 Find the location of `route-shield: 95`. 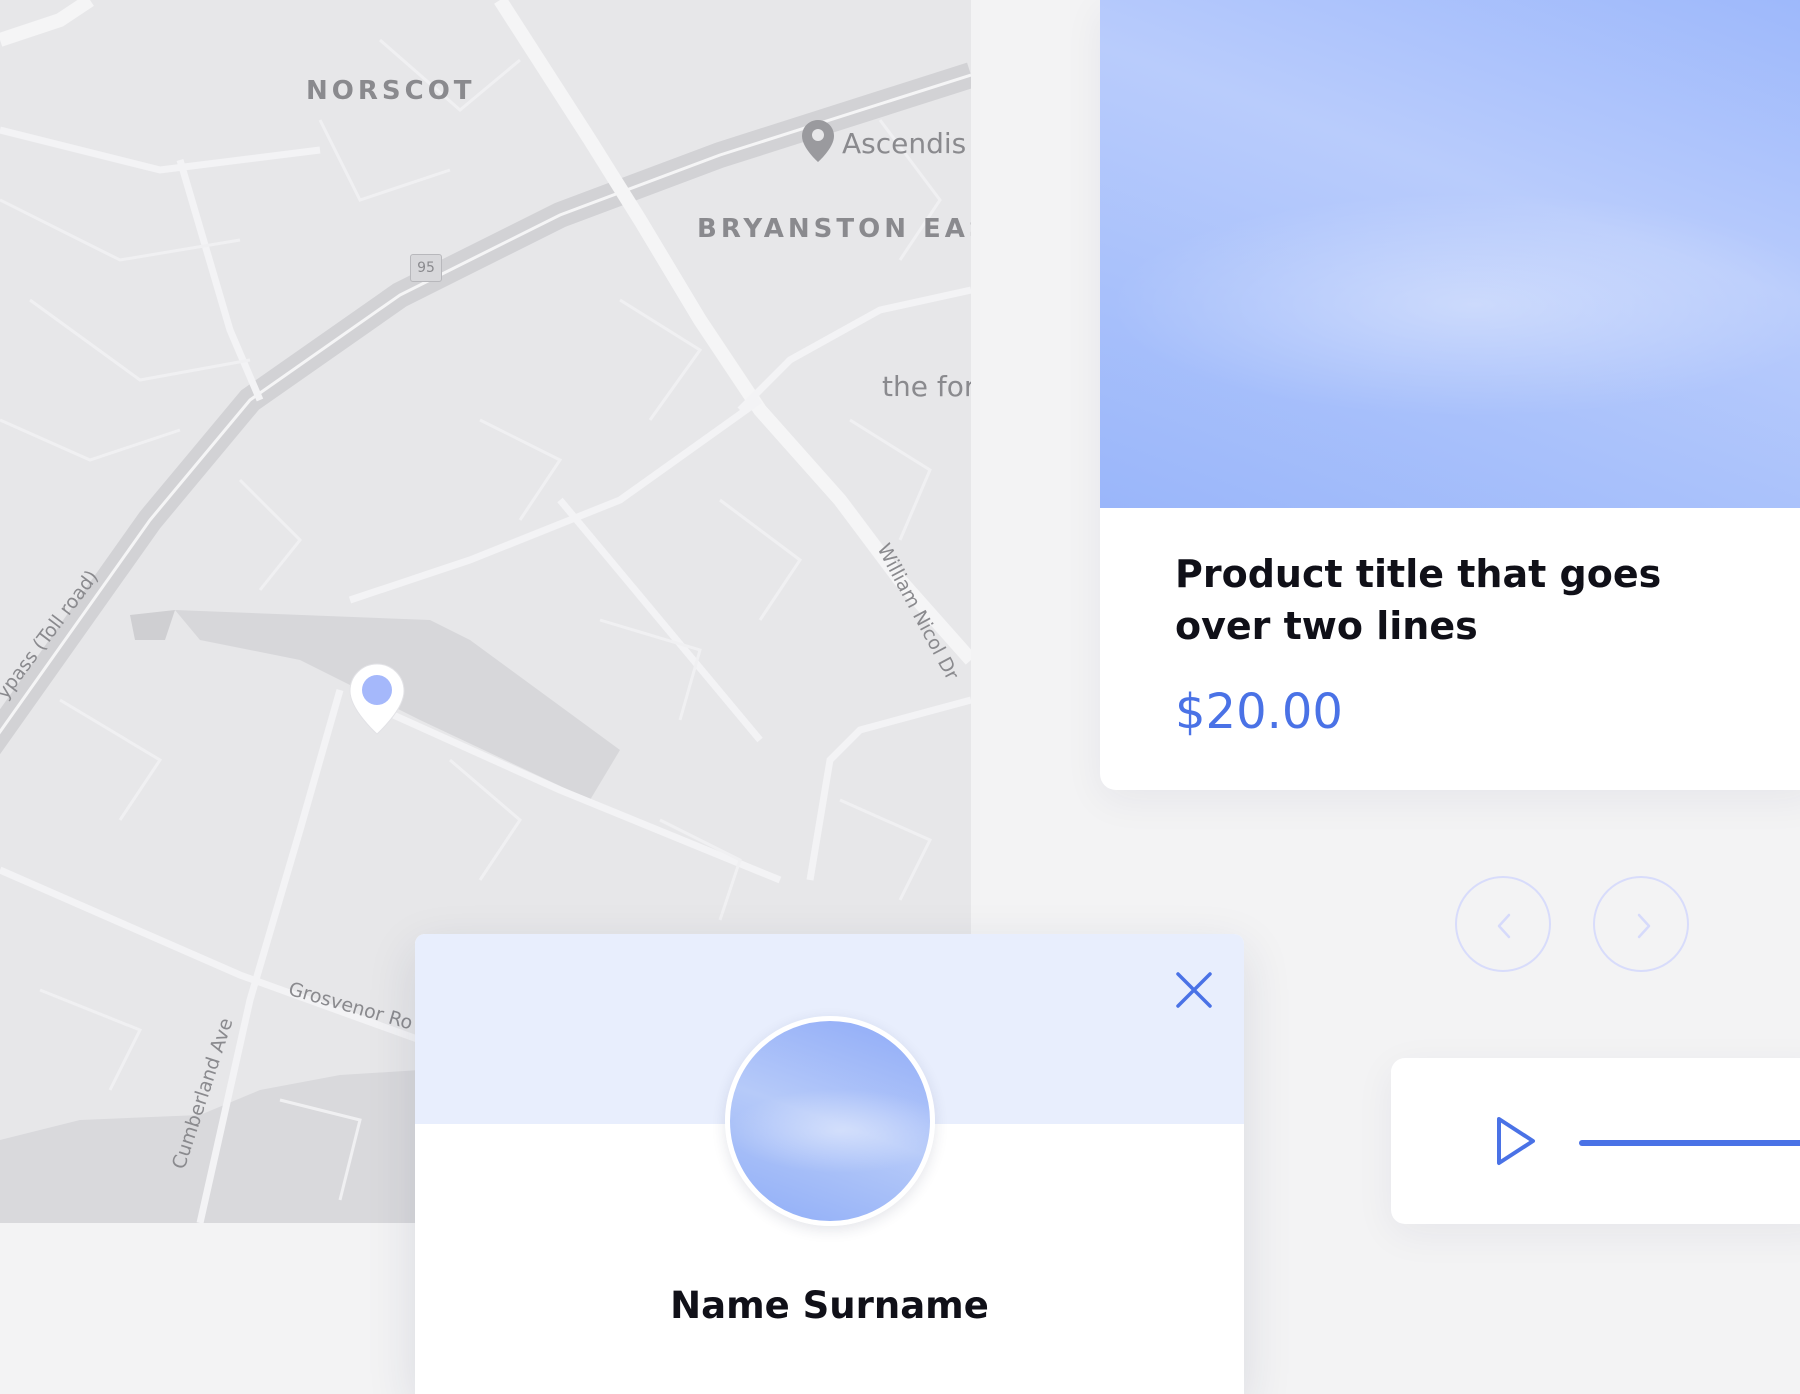

route-shield: 95 is located at coordinates (426, 268).